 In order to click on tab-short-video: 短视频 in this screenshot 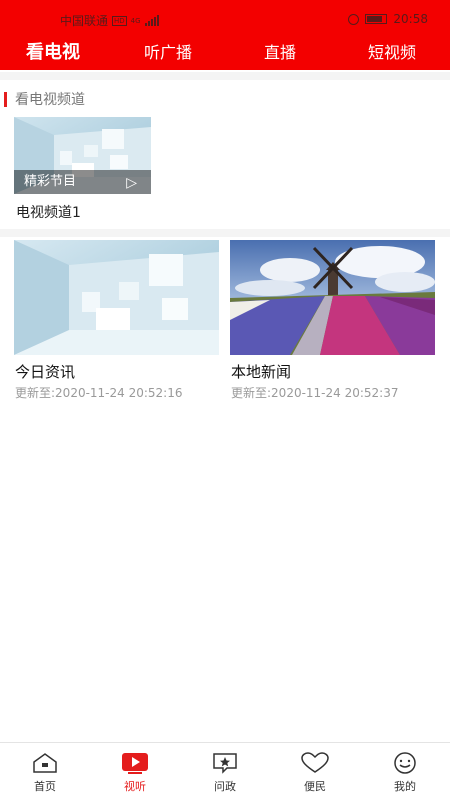, I will do `click(392, 53)`.